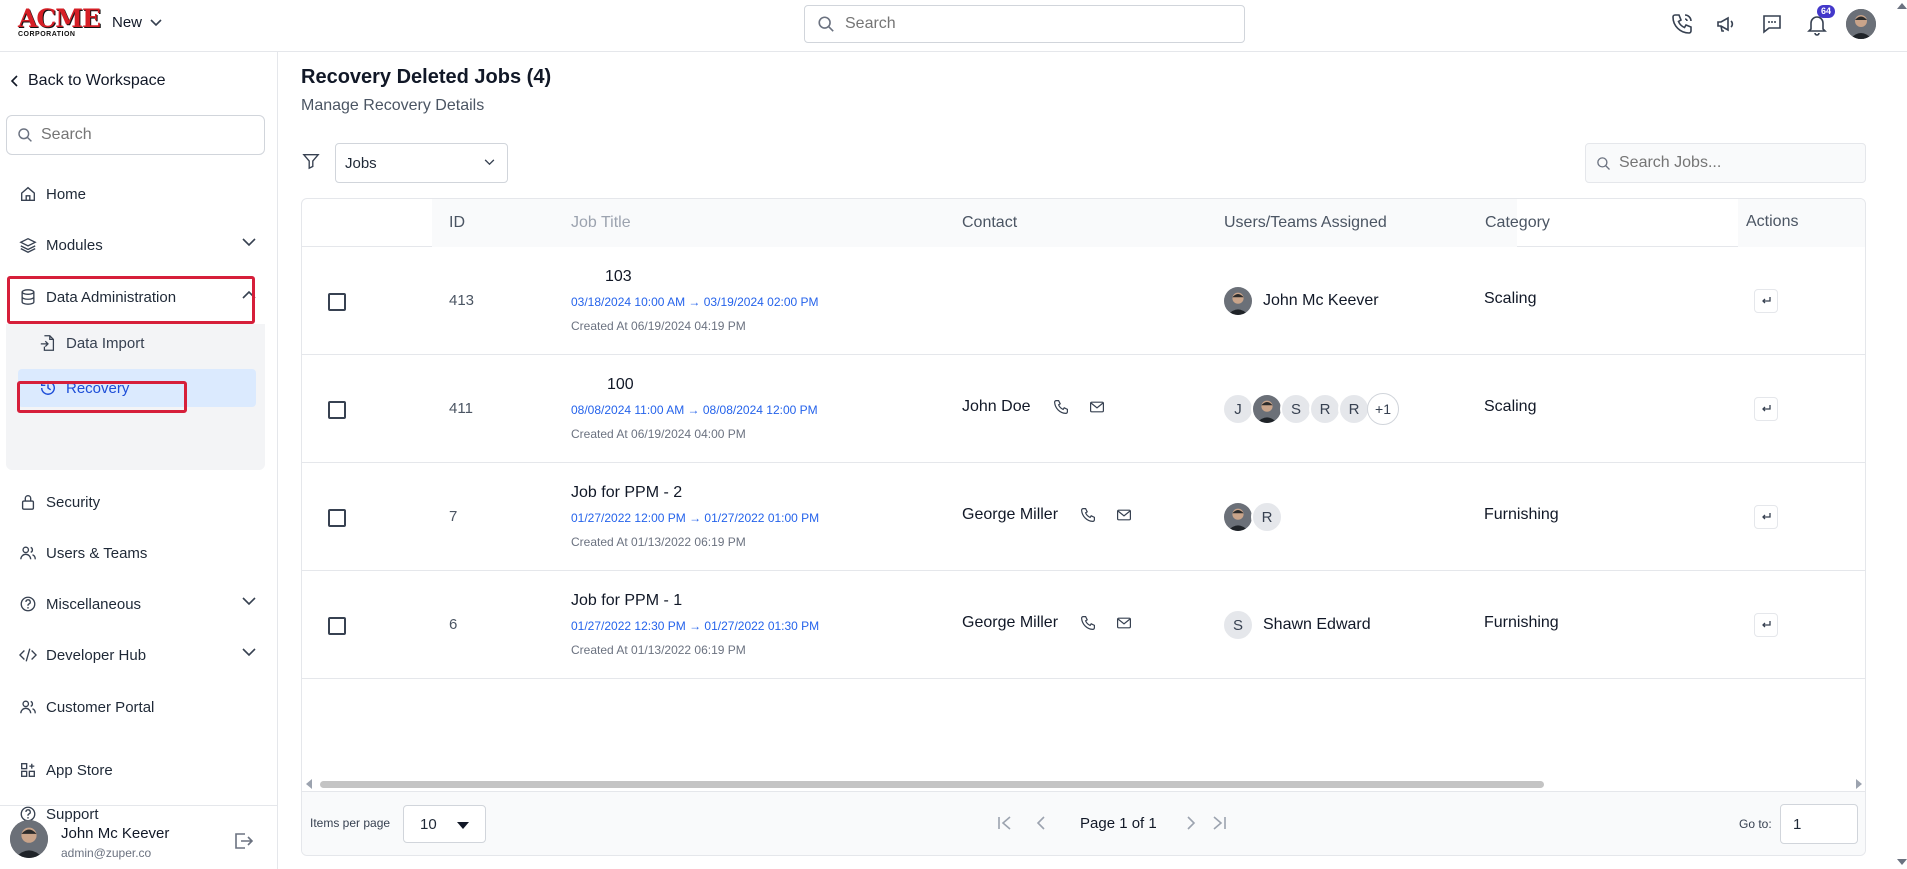 The image size is (1907, 869). What do you see at coordinates (137, 343) in the screenshot?
I see `sidebar-subitem-data-import: Data Import` at bounding box center [137, 343].